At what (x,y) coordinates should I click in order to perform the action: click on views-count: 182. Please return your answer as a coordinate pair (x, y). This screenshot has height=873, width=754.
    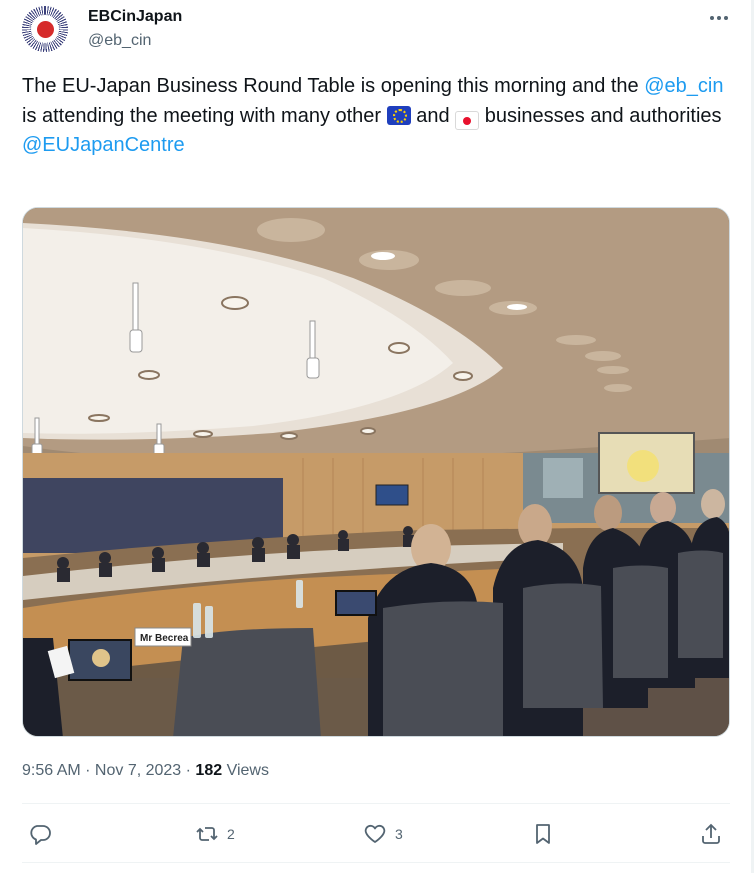
    Looking at the image, I should click on (208, 770).